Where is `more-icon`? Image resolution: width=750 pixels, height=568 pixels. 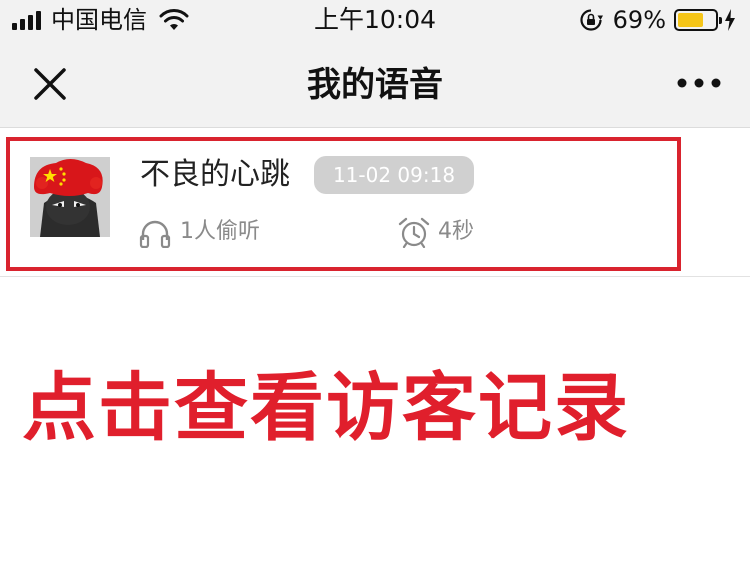 more-icon is located at coordinates (699, 83).